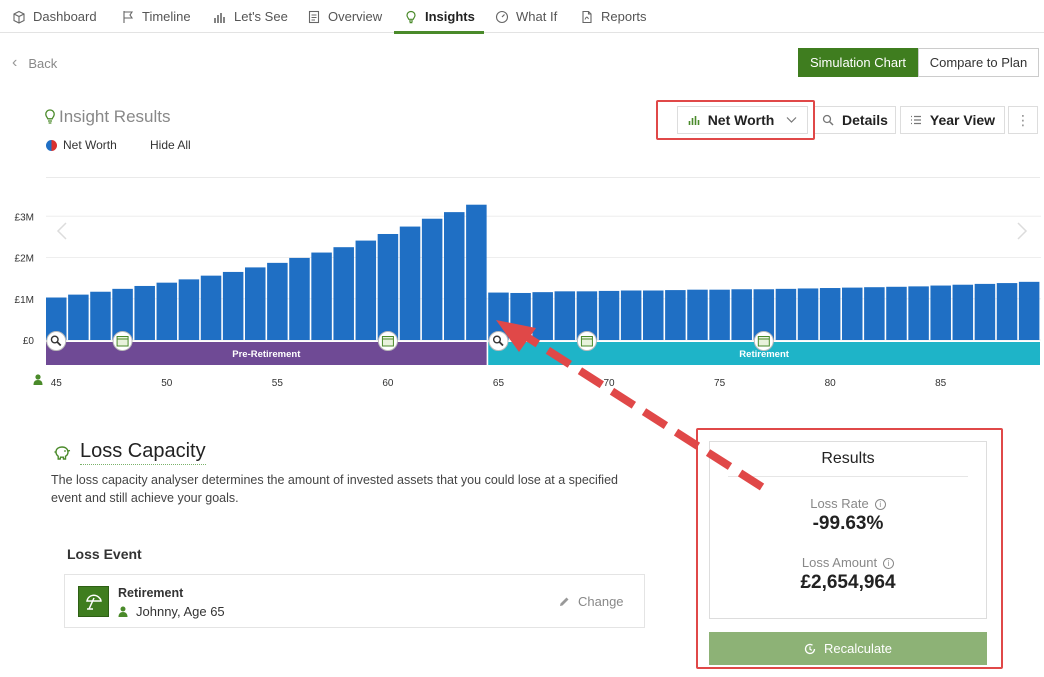  I want to click on tab-overview: Overview, so click(344, 16).